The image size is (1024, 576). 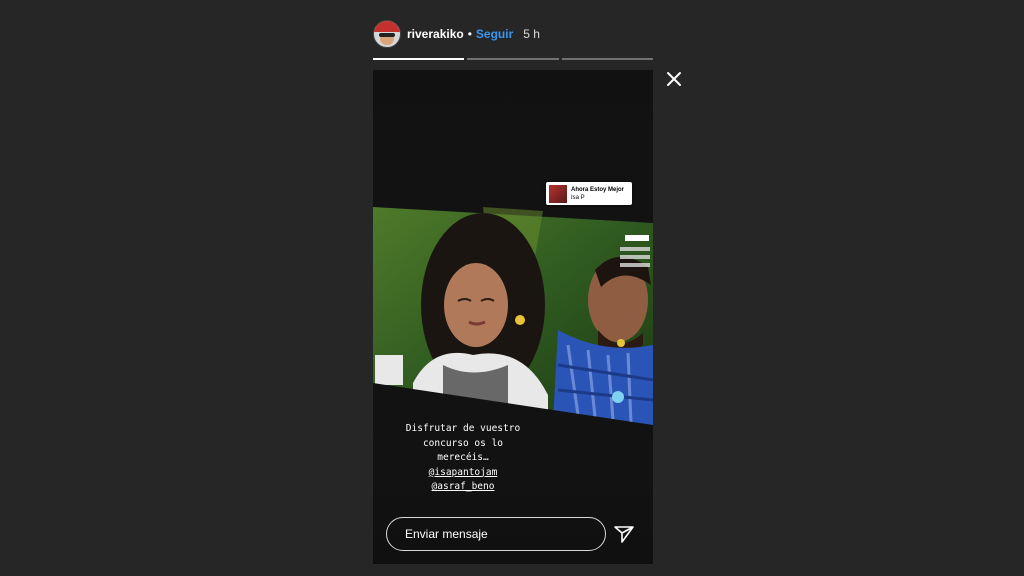 I want to click on music-title: Ahora Estoy Mejor, so click(x=598, y=189).